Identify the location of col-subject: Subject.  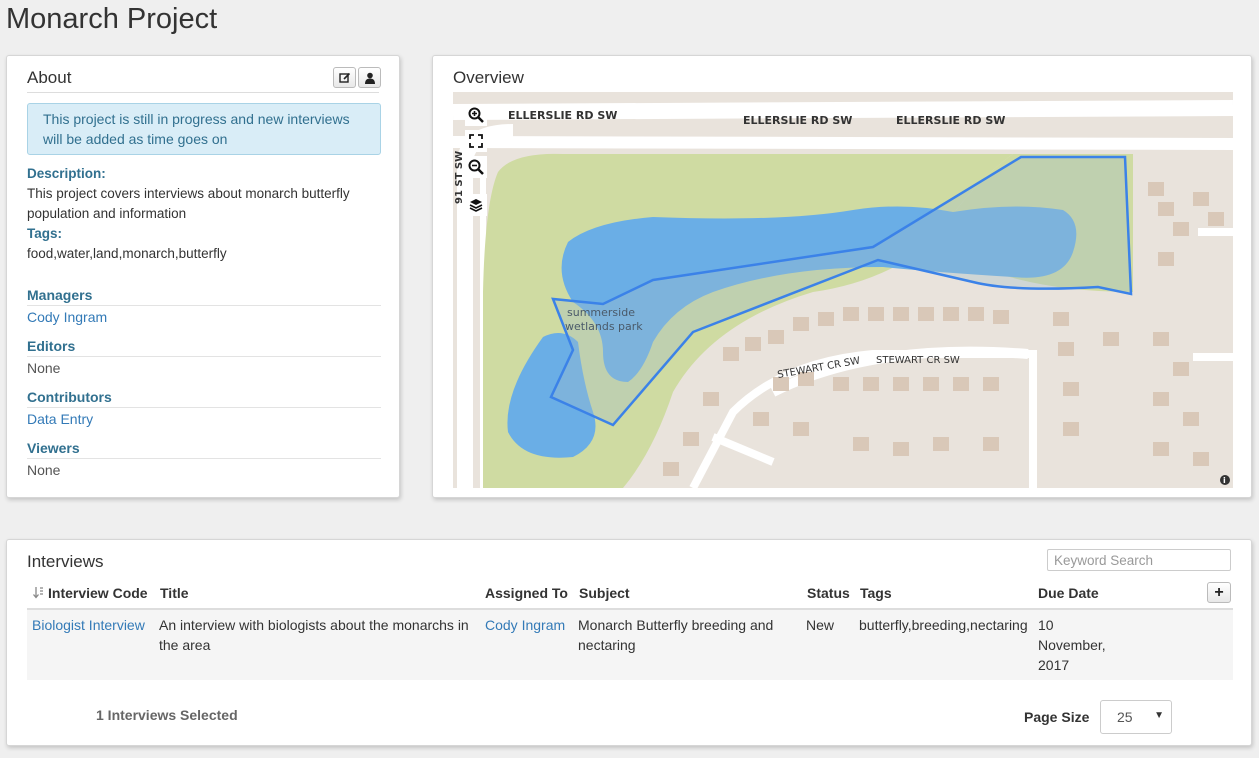
(604, 593).